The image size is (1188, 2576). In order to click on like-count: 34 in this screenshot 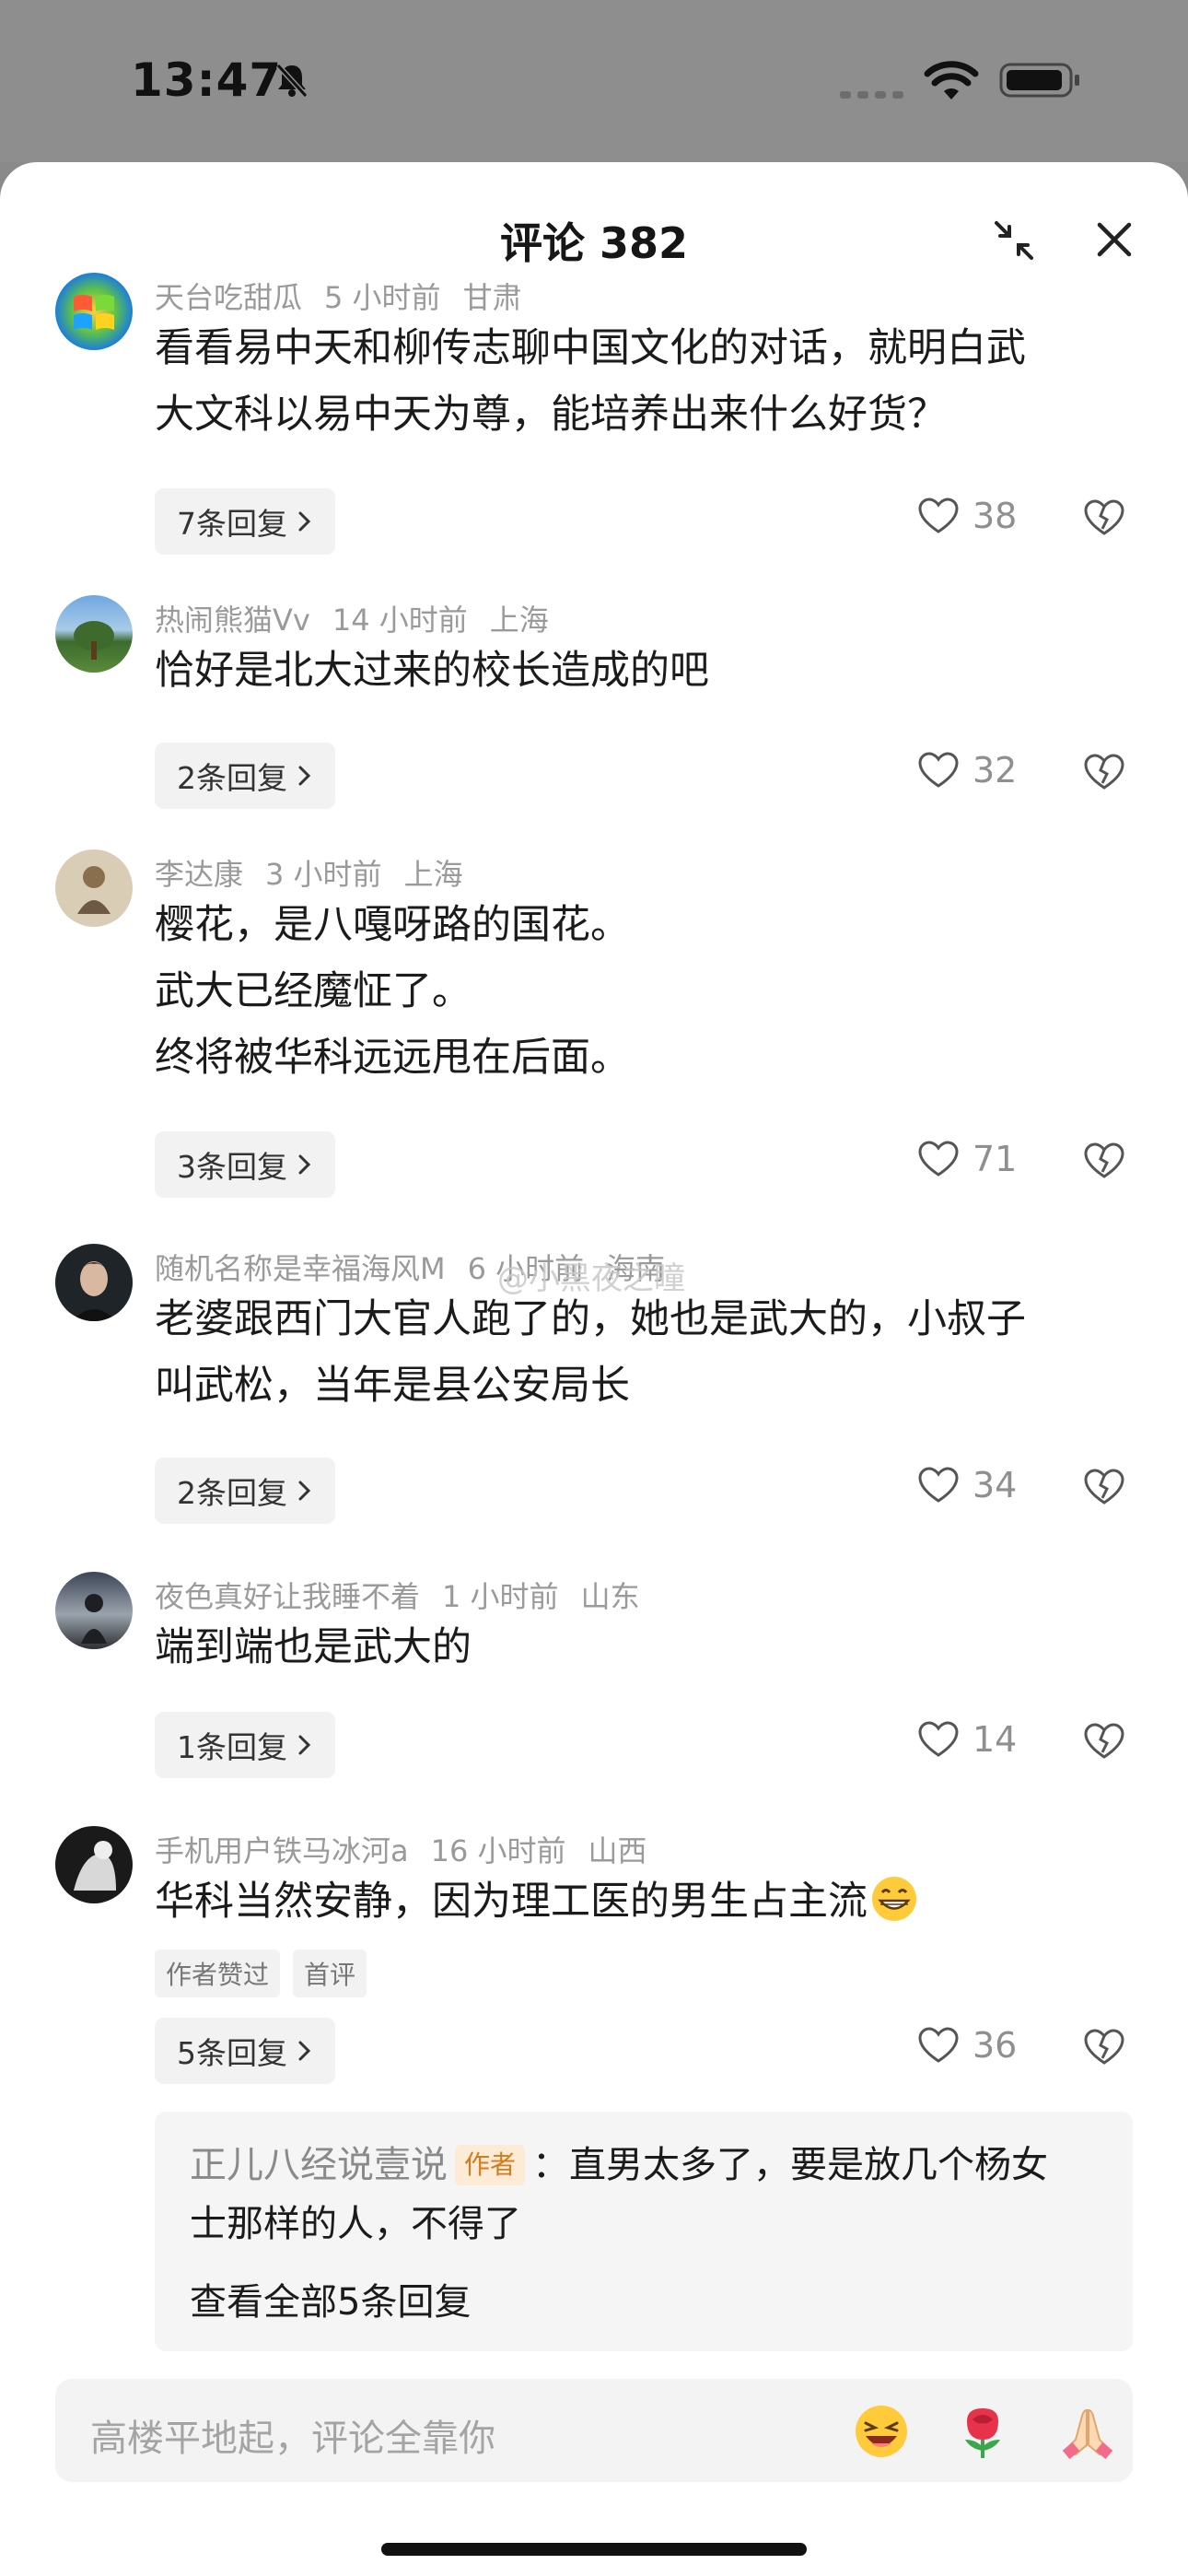, I will do `click(995, 1485)`.